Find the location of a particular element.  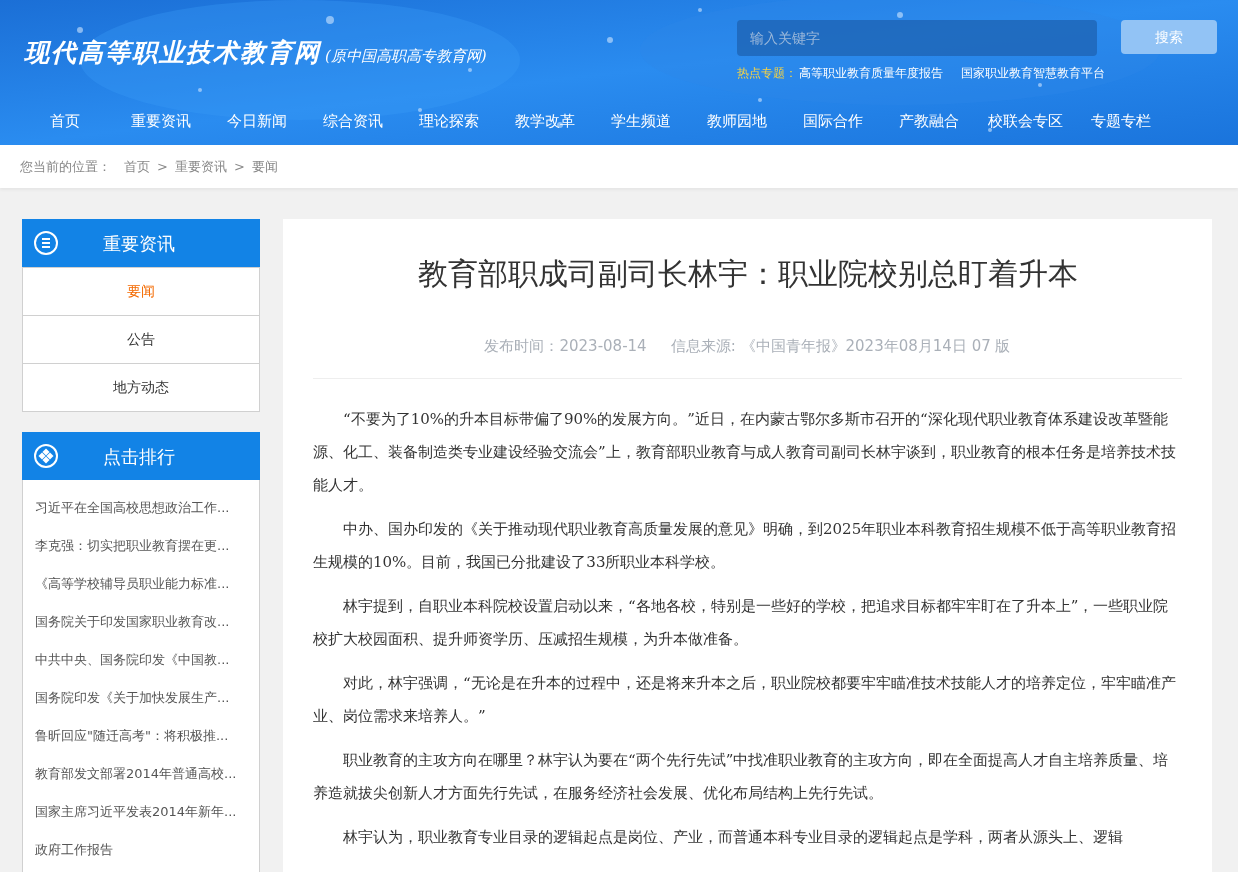

search-field: 输入关键字 is located at coordinates (917, 38).